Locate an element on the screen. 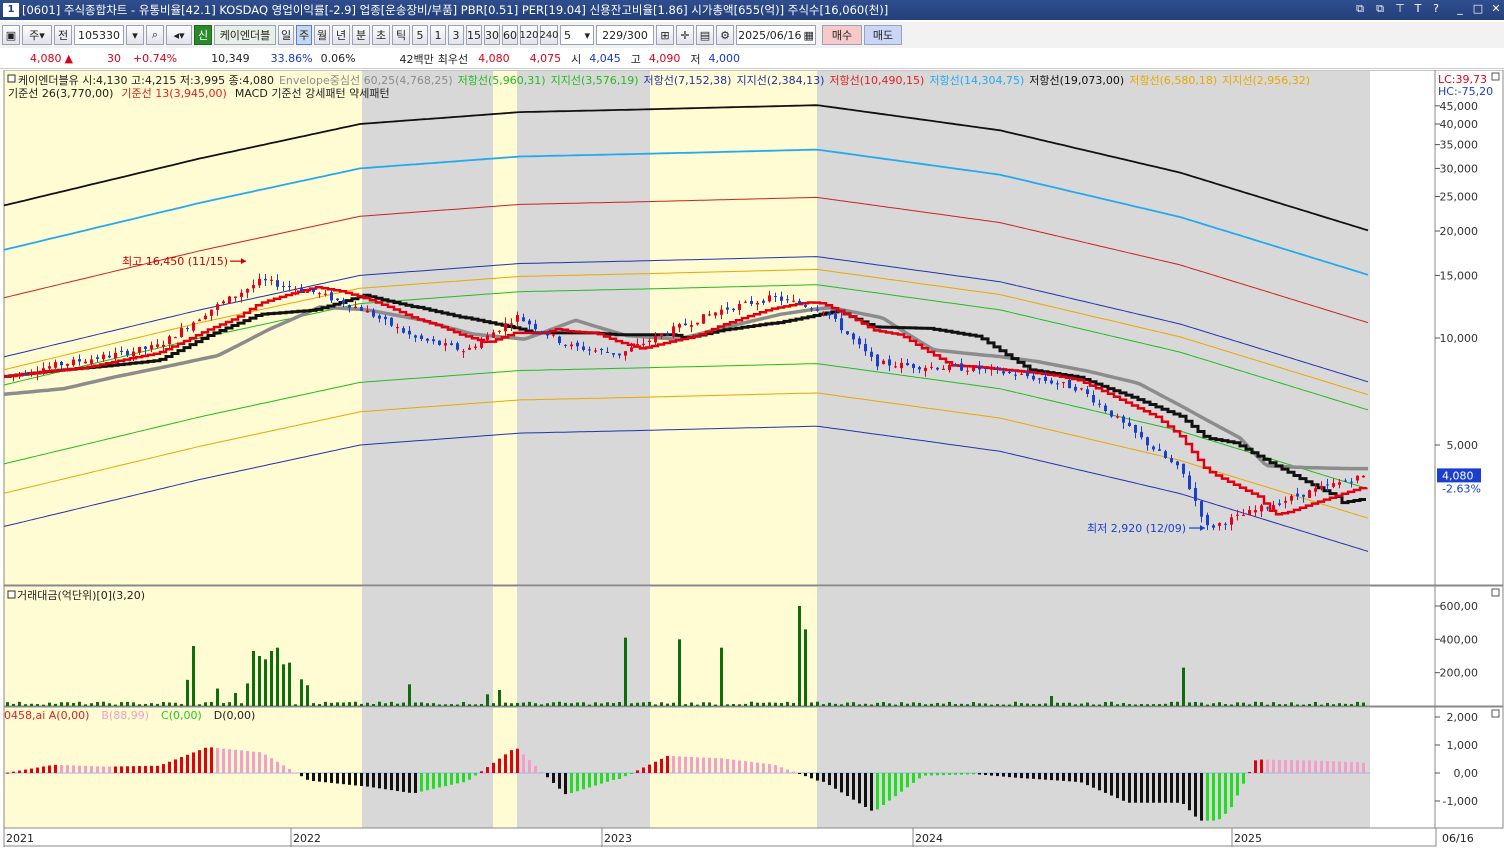  price-tick-label: 40,000 is located at coordinates (1459, 124).